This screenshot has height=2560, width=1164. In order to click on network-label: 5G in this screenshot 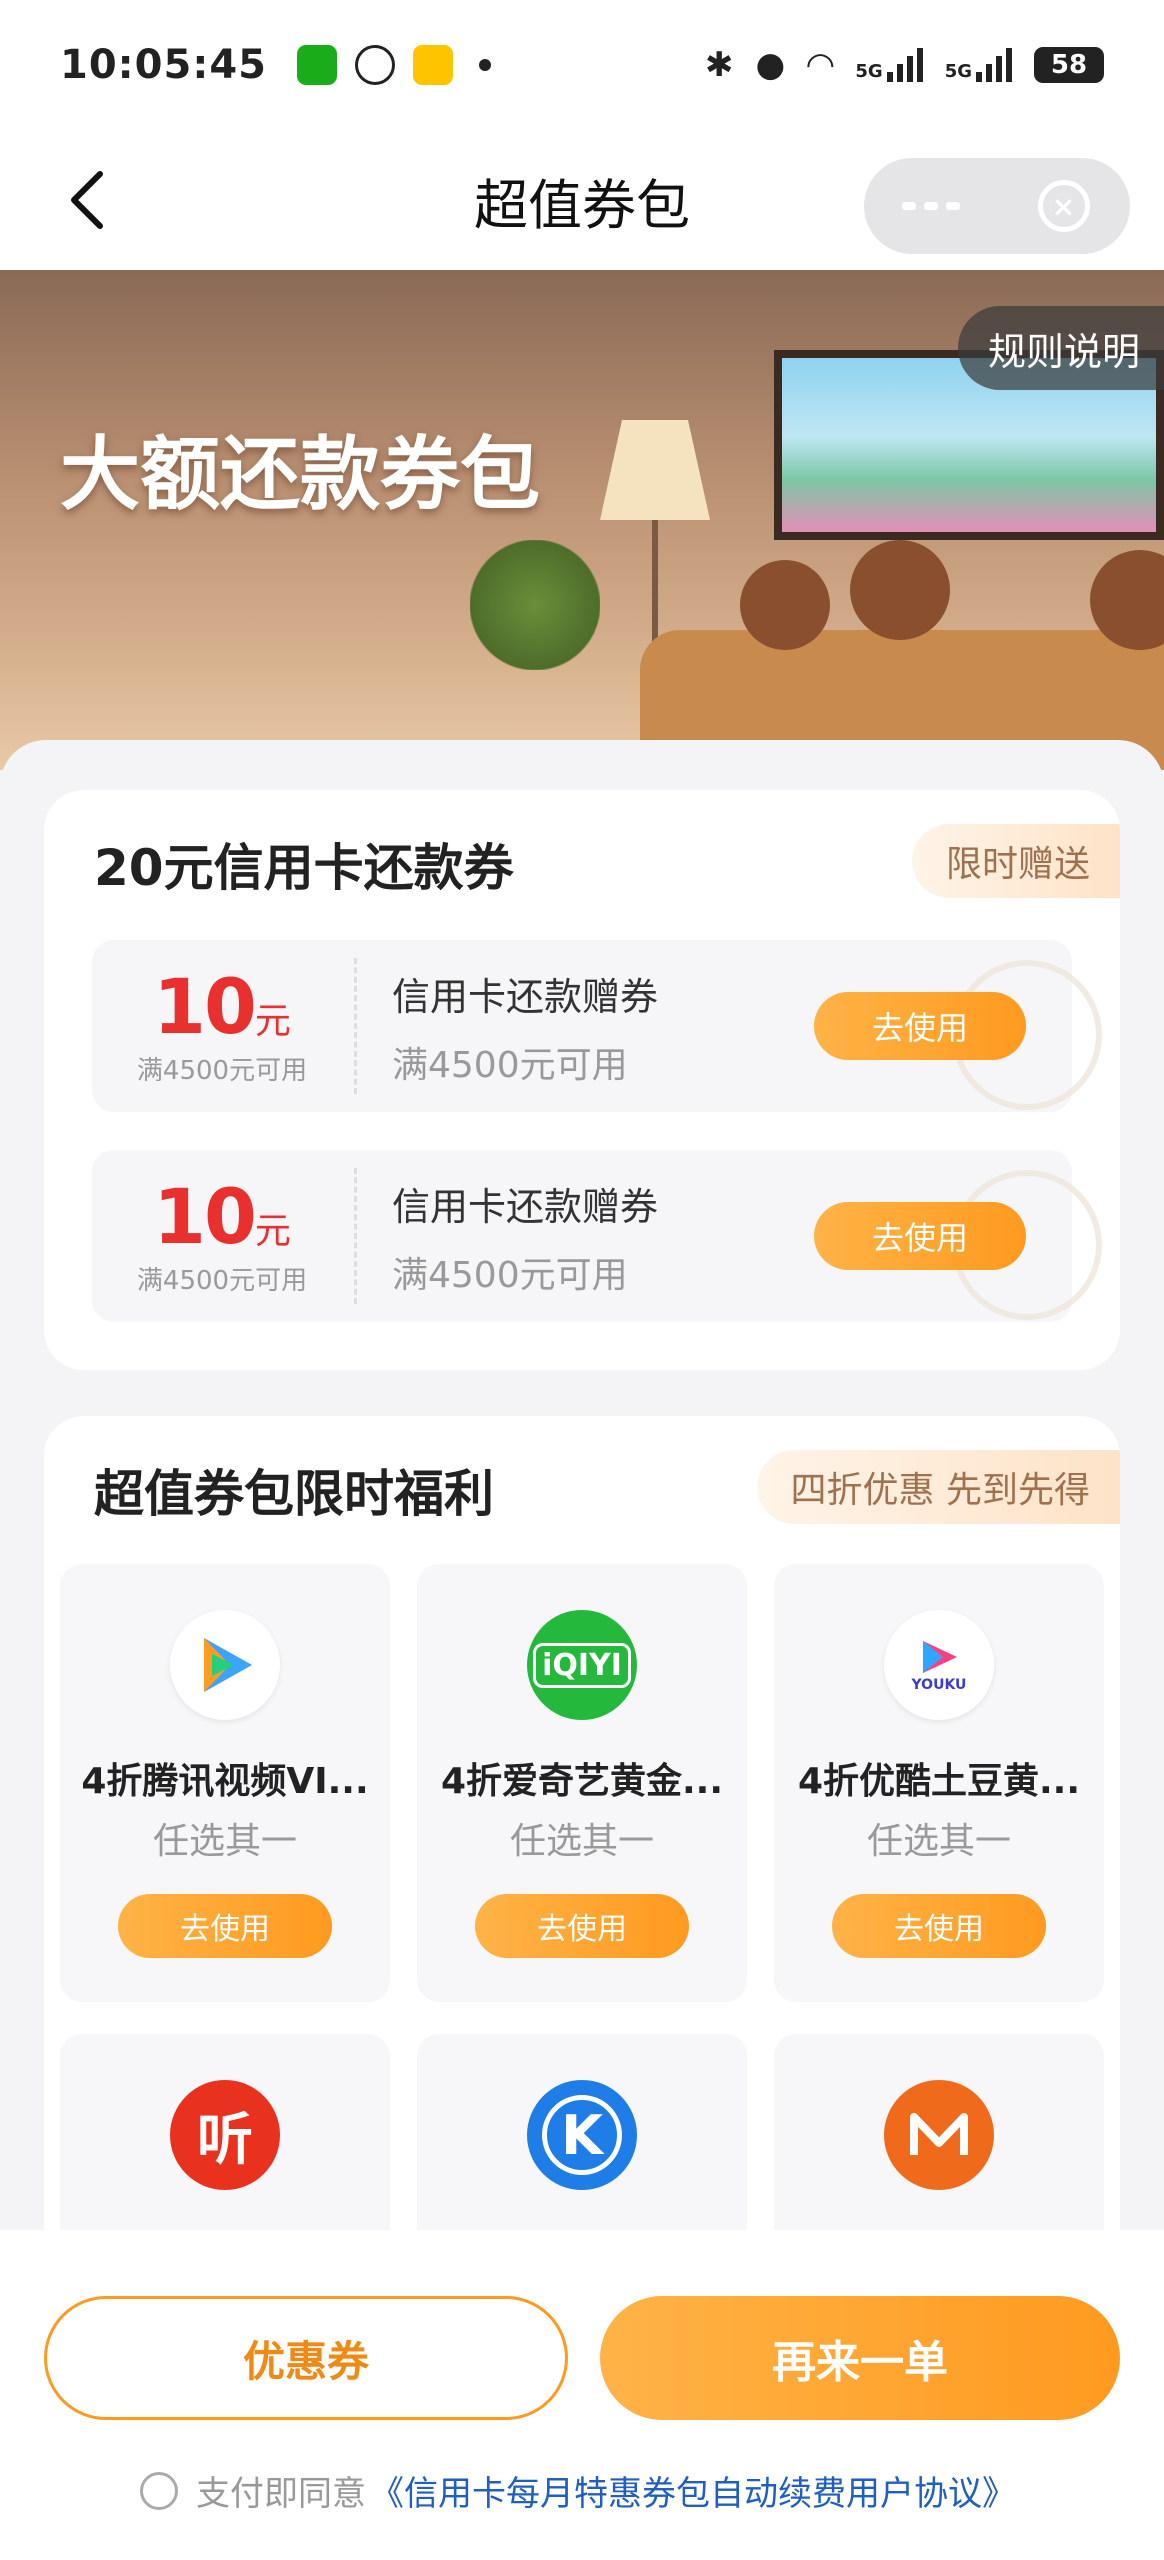, I will do `click(869, 71)`.